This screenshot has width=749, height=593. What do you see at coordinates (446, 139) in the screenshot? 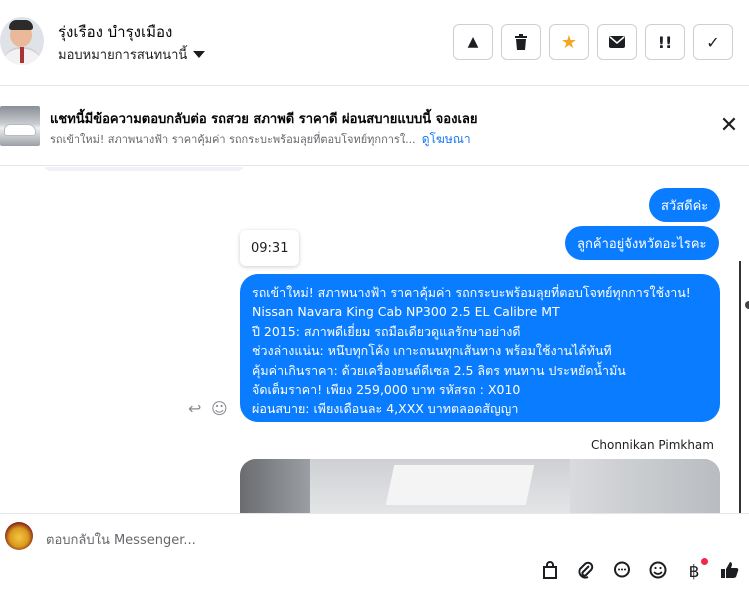
I see `view-ad-link: ดูโฆษณา` at bounding box center [446, 139].